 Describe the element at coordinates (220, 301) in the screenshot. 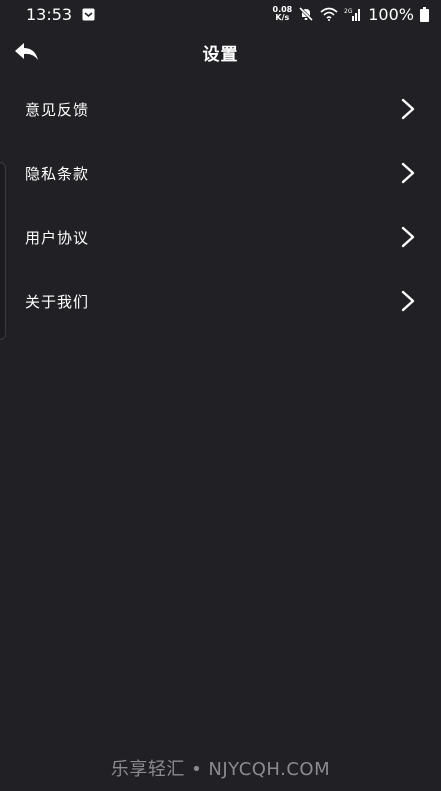

I see `settings-item-about-us: 关于我们` at that location.